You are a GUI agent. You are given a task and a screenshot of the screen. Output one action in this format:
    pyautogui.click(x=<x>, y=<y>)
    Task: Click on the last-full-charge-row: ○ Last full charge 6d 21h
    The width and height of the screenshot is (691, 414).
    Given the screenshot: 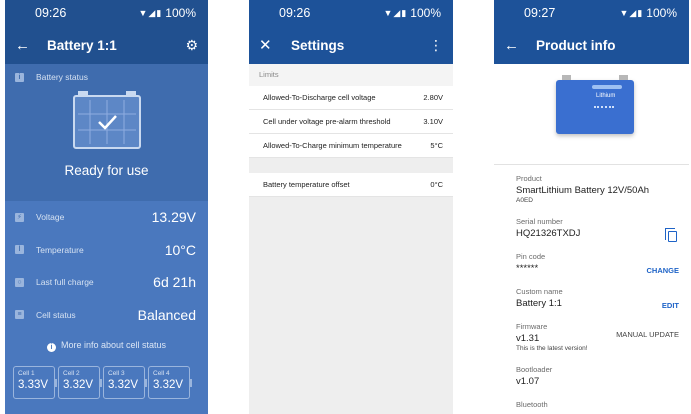 What is the action you would take?
    pyautogui.click(x=106, y=282)
    